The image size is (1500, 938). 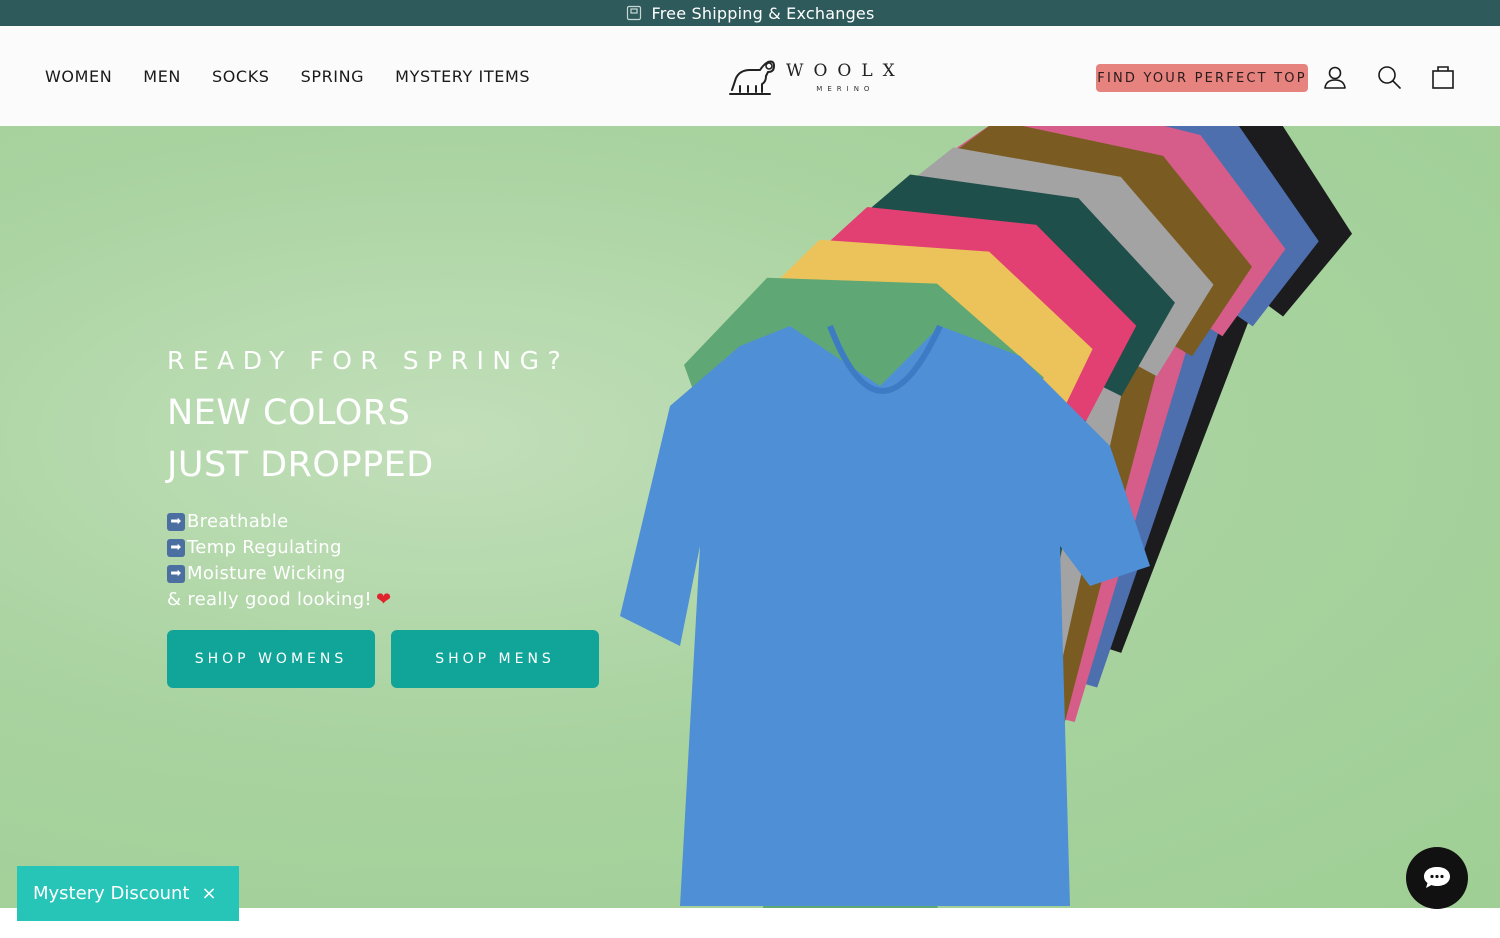 What do you see at coordinates (209, 893) in the screenshot?
I see `close-icon: ×` at bounding box center [209, 893].